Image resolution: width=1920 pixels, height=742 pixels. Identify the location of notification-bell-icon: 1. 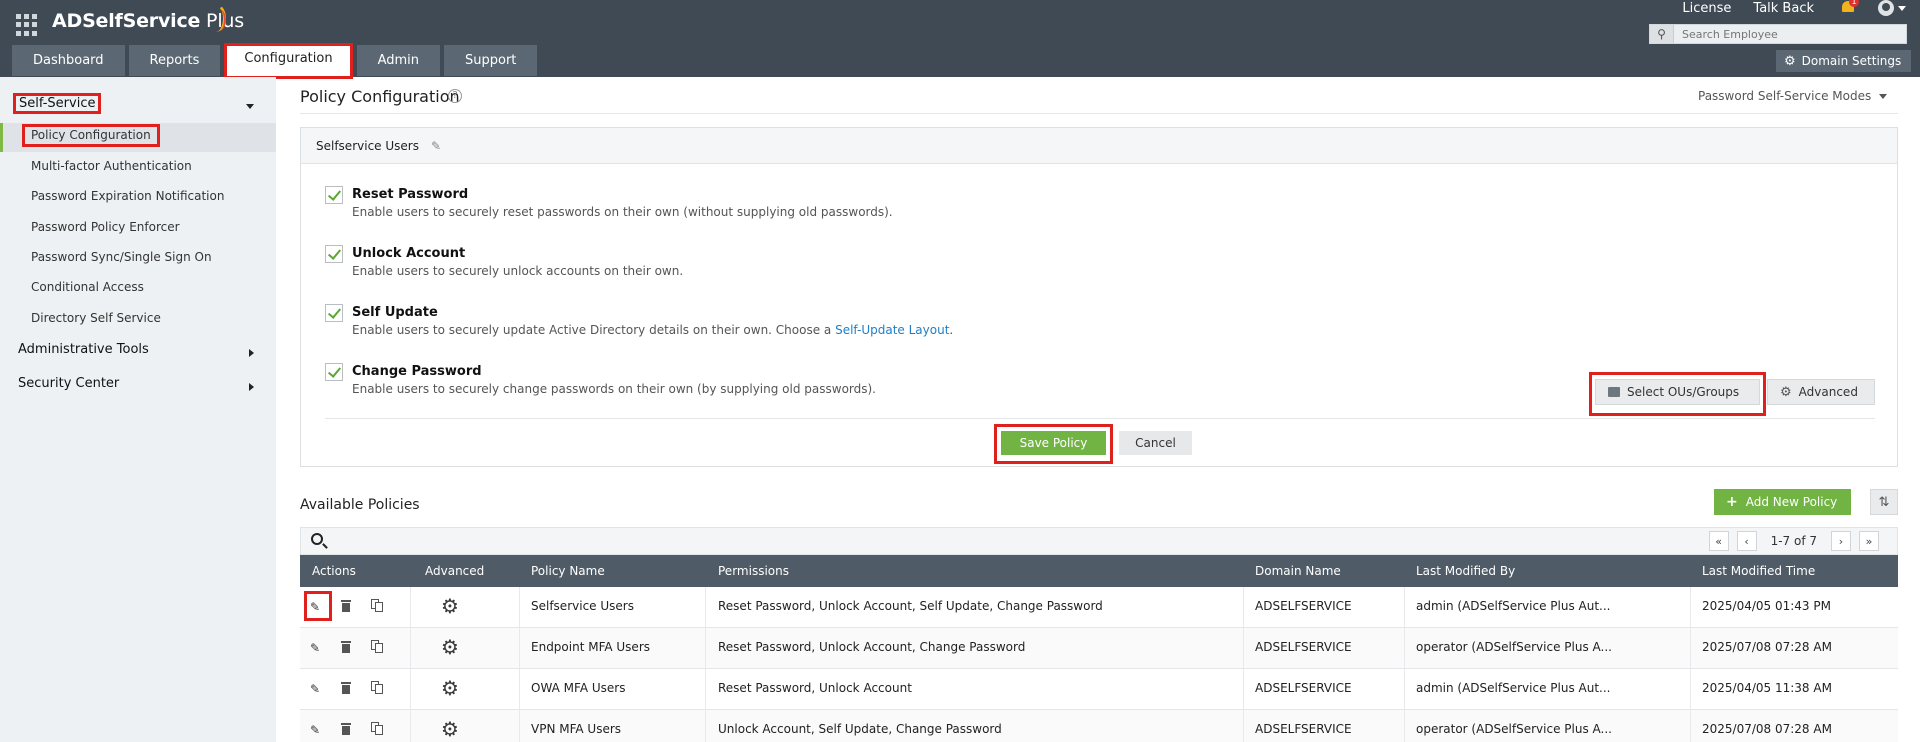
(1849, 8).